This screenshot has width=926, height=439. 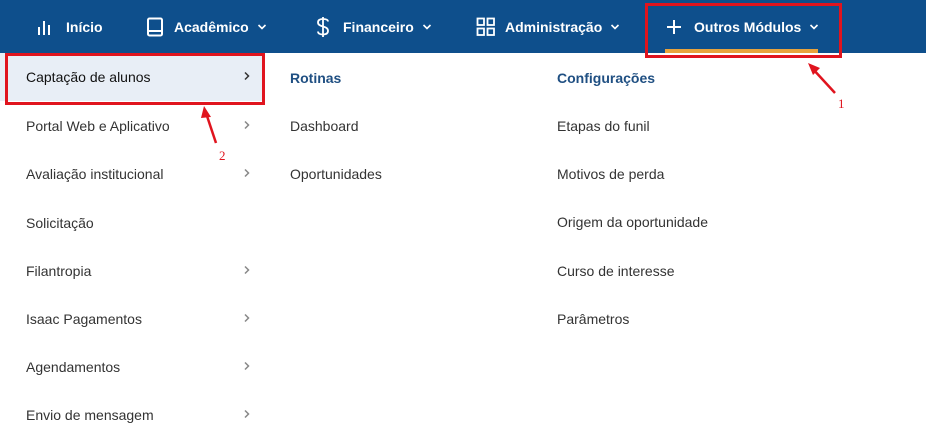 What do you see at coordinates (90, 415) in the screenshot?
I see `menu-item-label: Envio de mensagem` at bounding box center [90, 415].